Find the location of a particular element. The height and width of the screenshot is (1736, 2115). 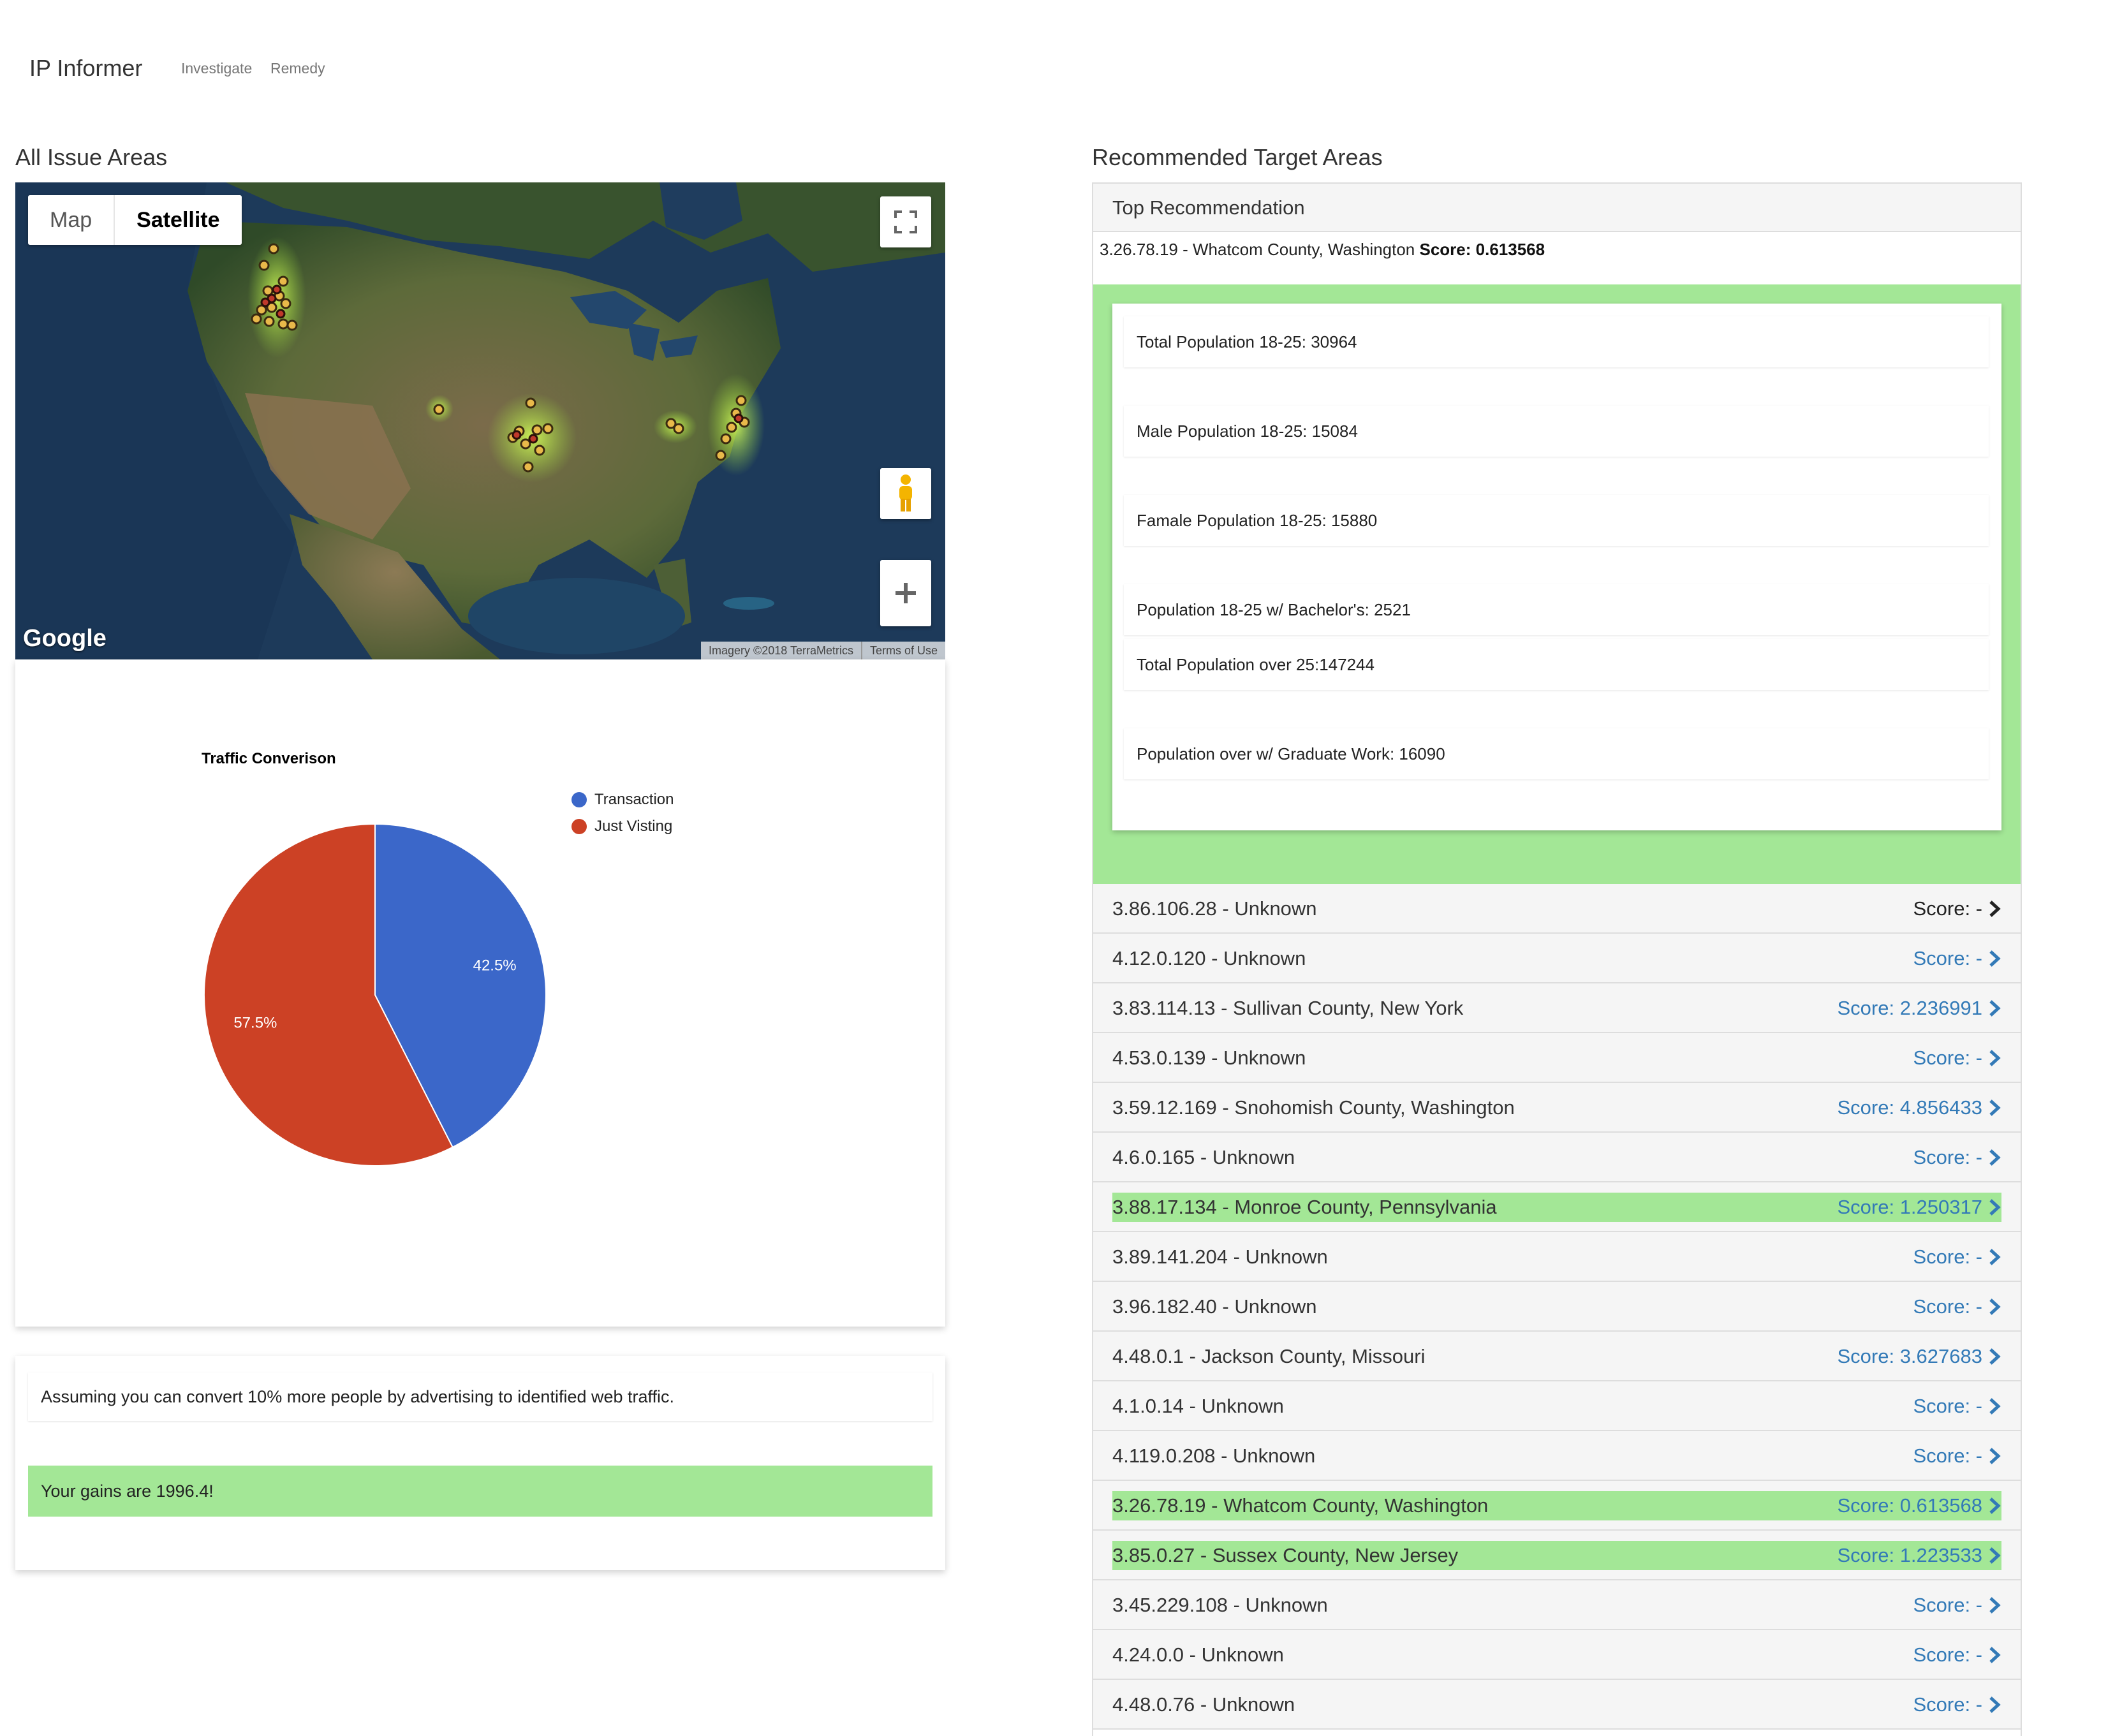

top-recommendation-header: Top Recommendation is located at coordinates (1557, 208).